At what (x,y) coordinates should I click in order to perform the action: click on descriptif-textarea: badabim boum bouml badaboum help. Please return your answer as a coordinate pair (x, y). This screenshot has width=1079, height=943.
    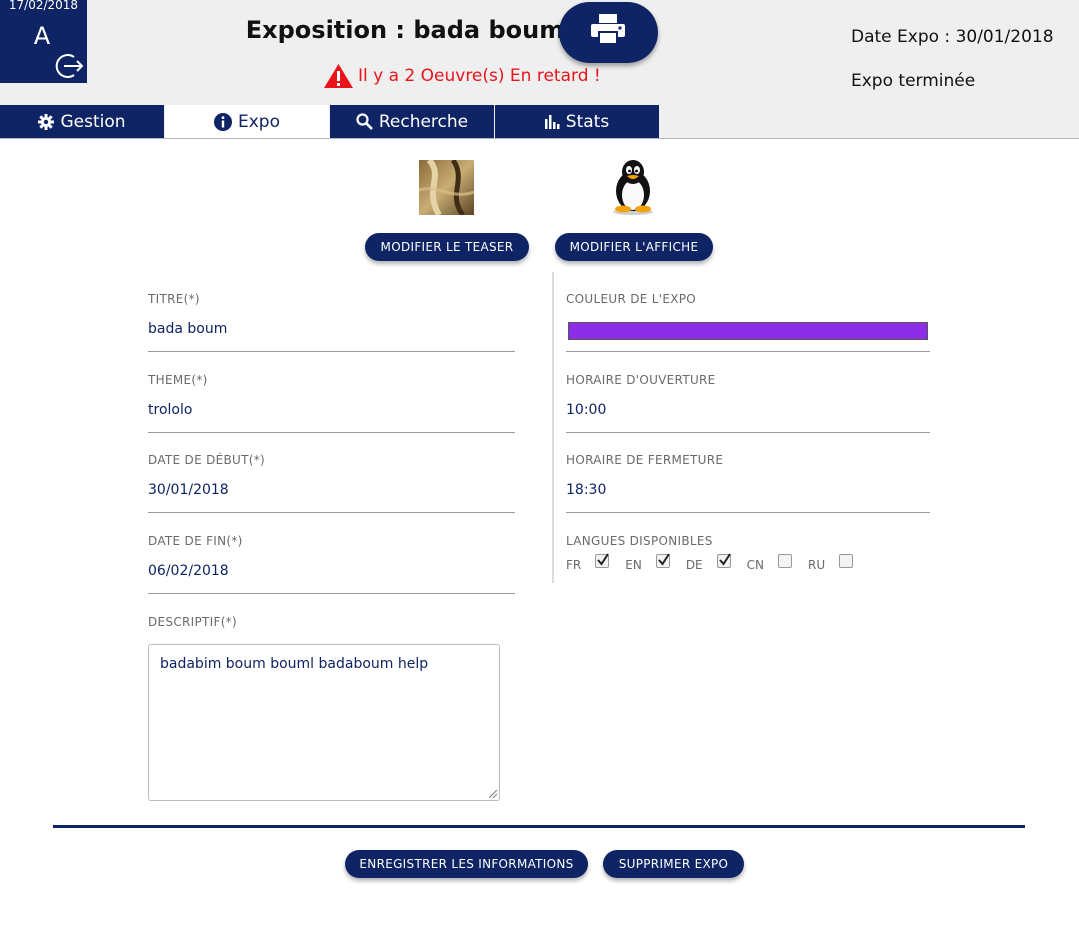
    Looking at the image, I should click on (324, 722).